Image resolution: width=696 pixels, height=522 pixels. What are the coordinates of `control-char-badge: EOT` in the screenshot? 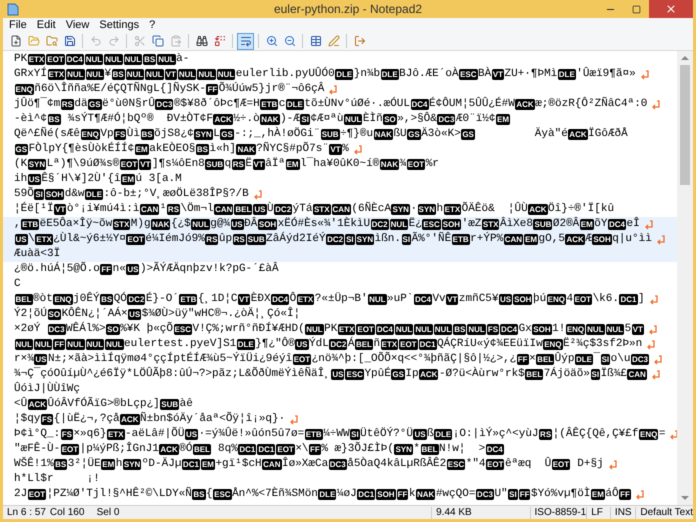 It's located at (37, 494).